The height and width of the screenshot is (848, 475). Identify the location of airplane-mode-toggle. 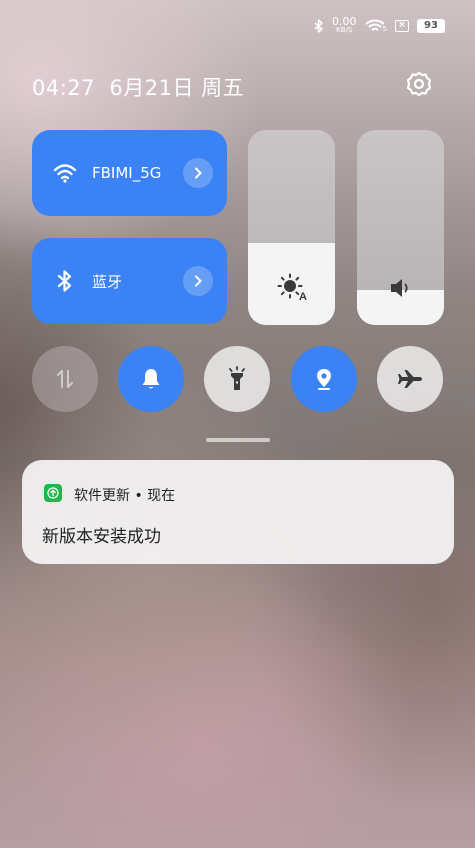
(410, 379).